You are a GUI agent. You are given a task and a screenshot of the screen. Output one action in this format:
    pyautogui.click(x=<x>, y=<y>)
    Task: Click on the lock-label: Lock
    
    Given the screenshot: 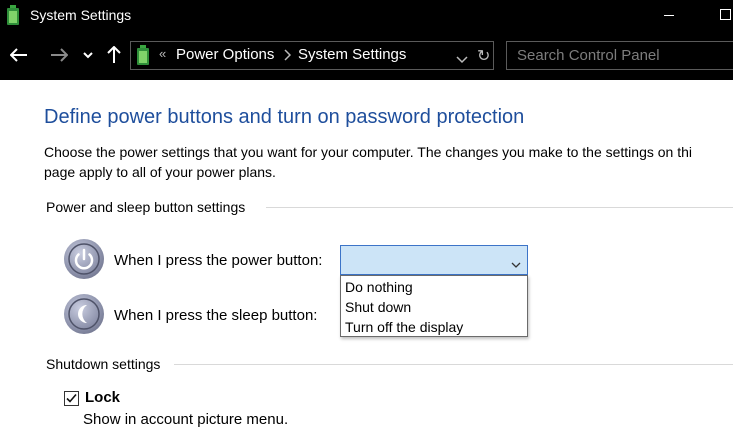 What is the action you would take?
    pyautogui.click(x=102, y=397)
    